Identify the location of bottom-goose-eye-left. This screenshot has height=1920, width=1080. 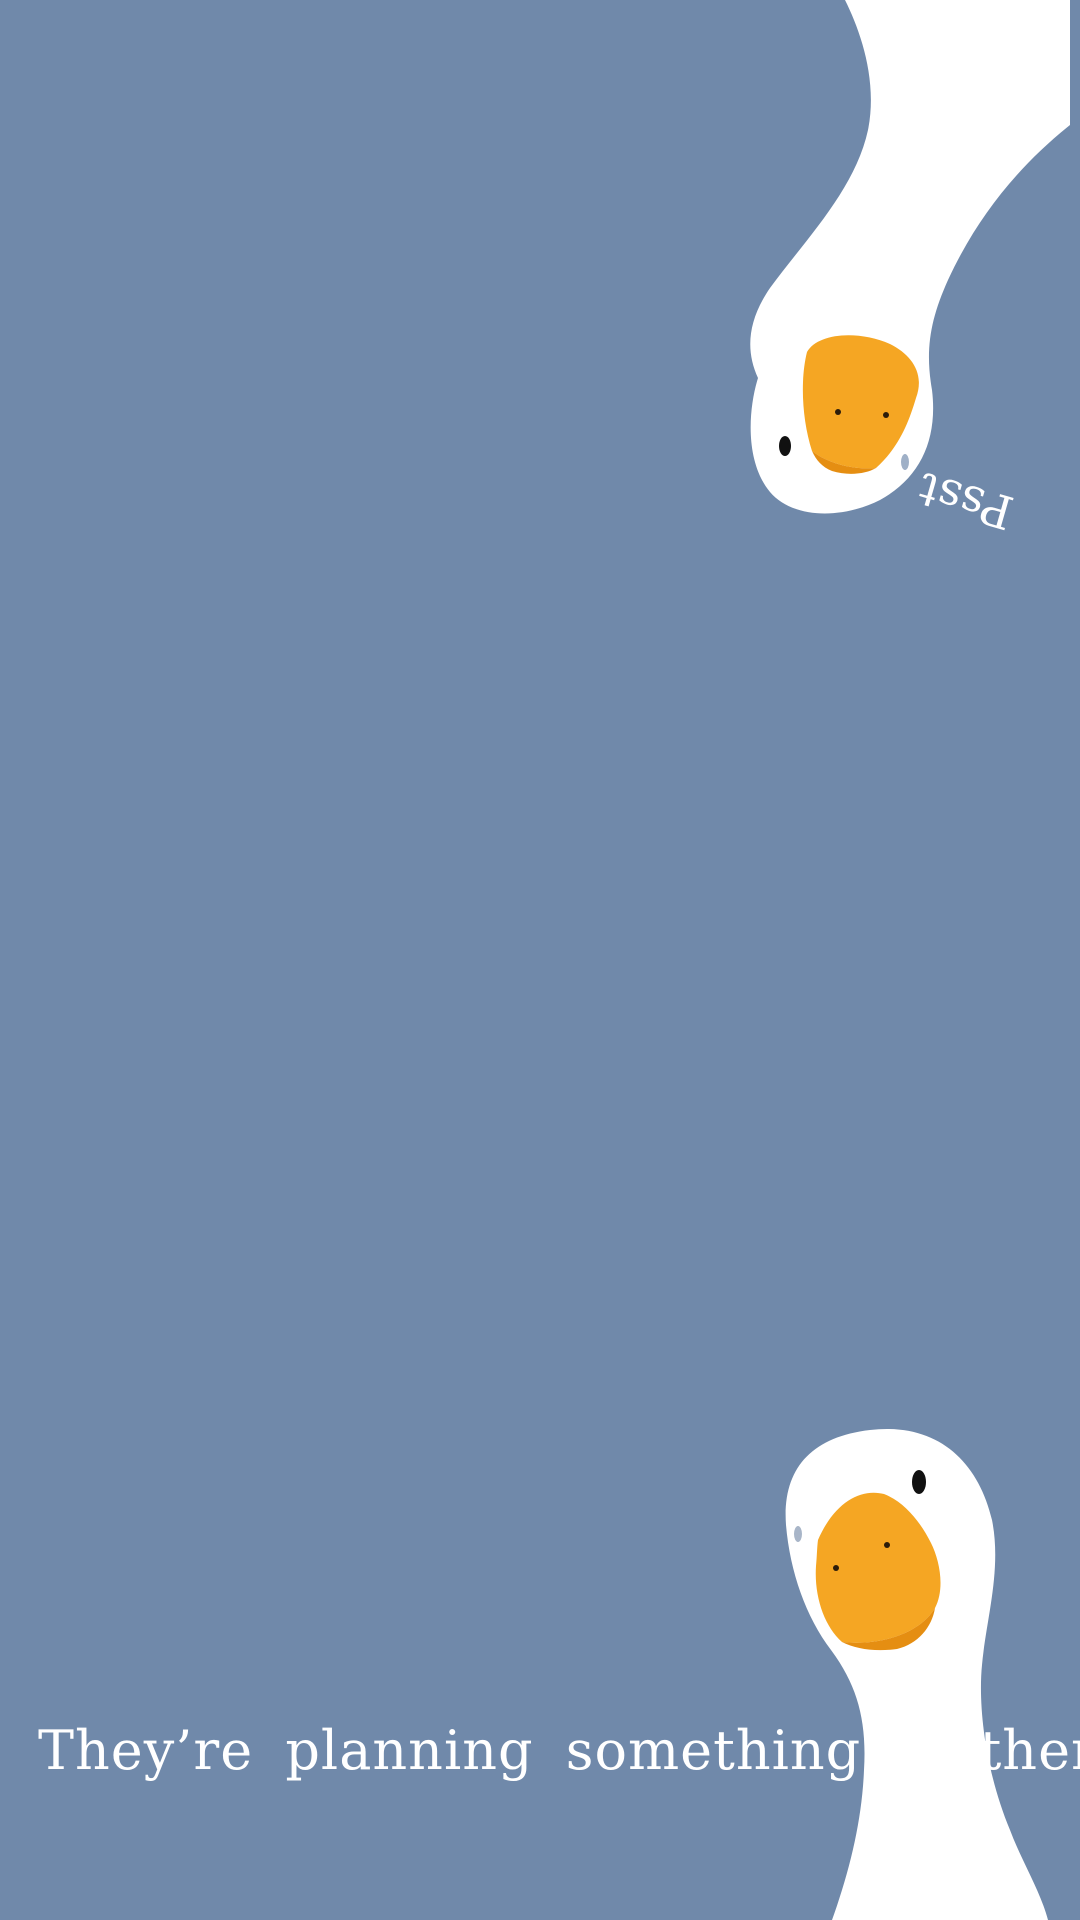
(798, 1534).